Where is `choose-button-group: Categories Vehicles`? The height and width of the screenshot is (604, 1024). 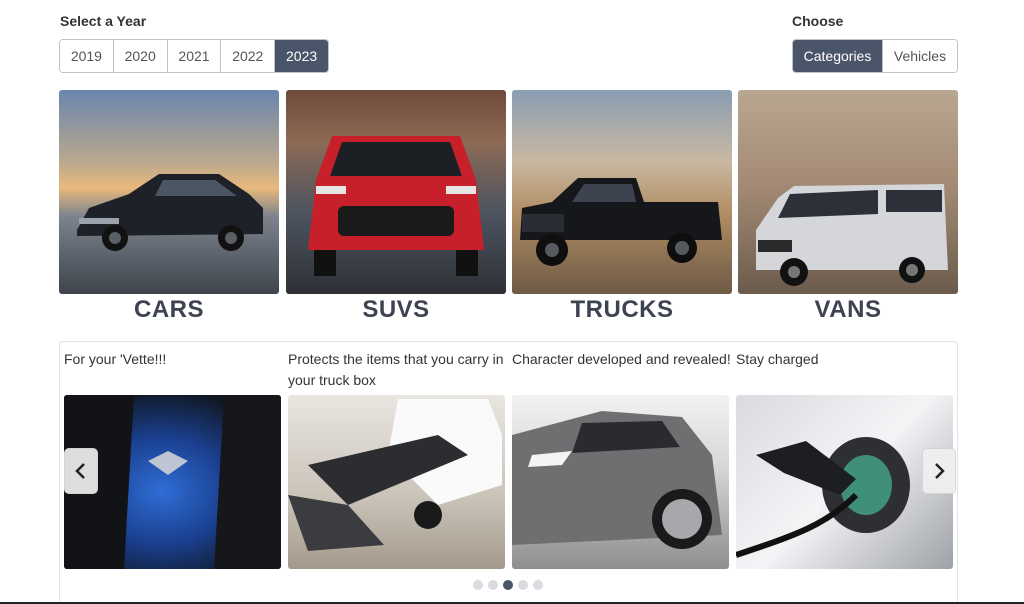
choose-button-group: Categories Vehicles is located at coordinates (875, 56).